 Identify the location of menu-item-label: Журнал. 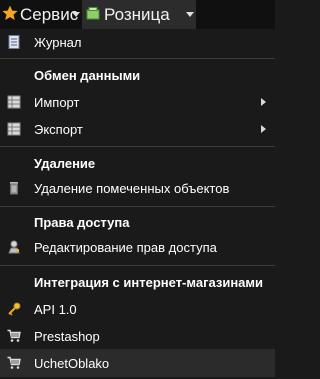
(58, 42).